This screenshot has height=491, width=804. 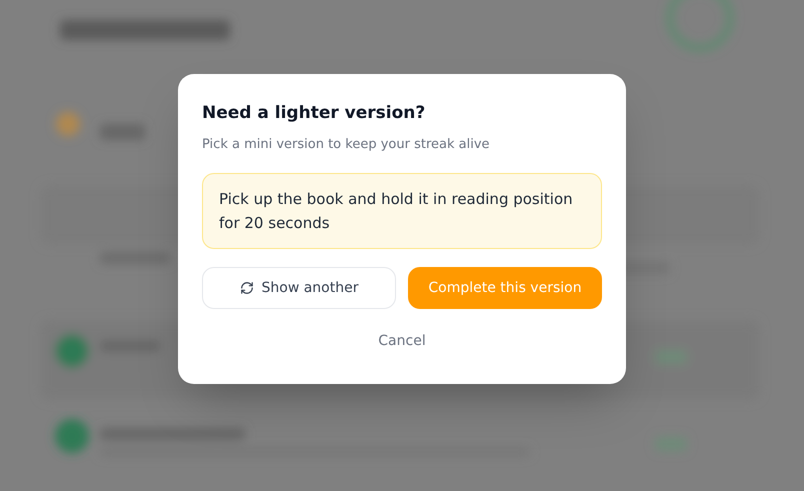 What do you see at coordinates (247, 288) in the screenshot?
I see `refresh-icon` at bounding box center [247, 288].